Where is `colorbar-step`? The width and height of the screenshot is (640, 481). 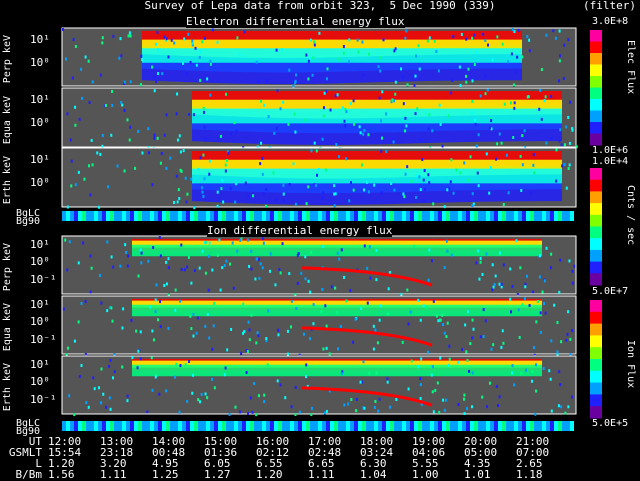
colorbar-step is located at coordinates (596, 244).